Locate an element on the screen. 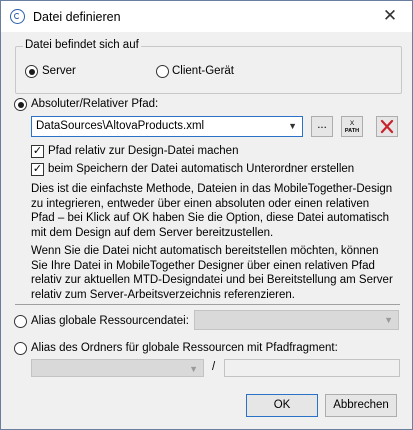 The image size is (413, 430). client-radio-label: Client-Gerät is located at coordinates (203, 71).